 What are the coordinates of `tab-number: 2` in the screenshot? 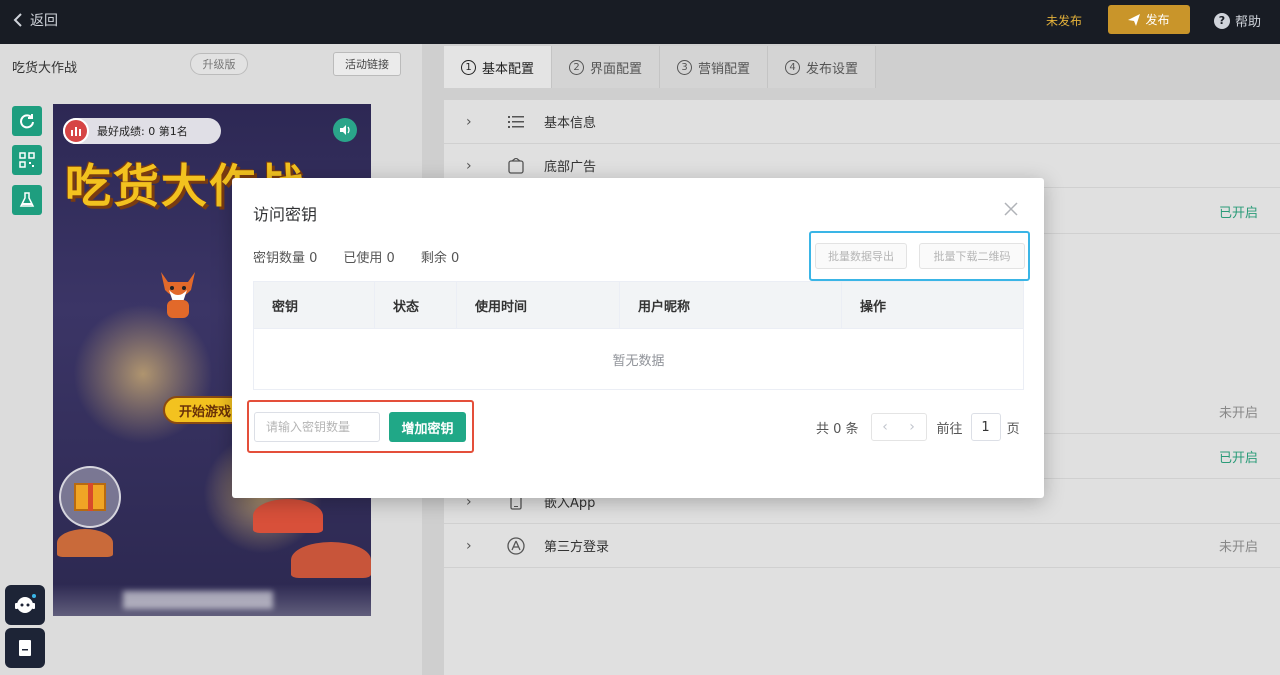 It's located at (577, 67).